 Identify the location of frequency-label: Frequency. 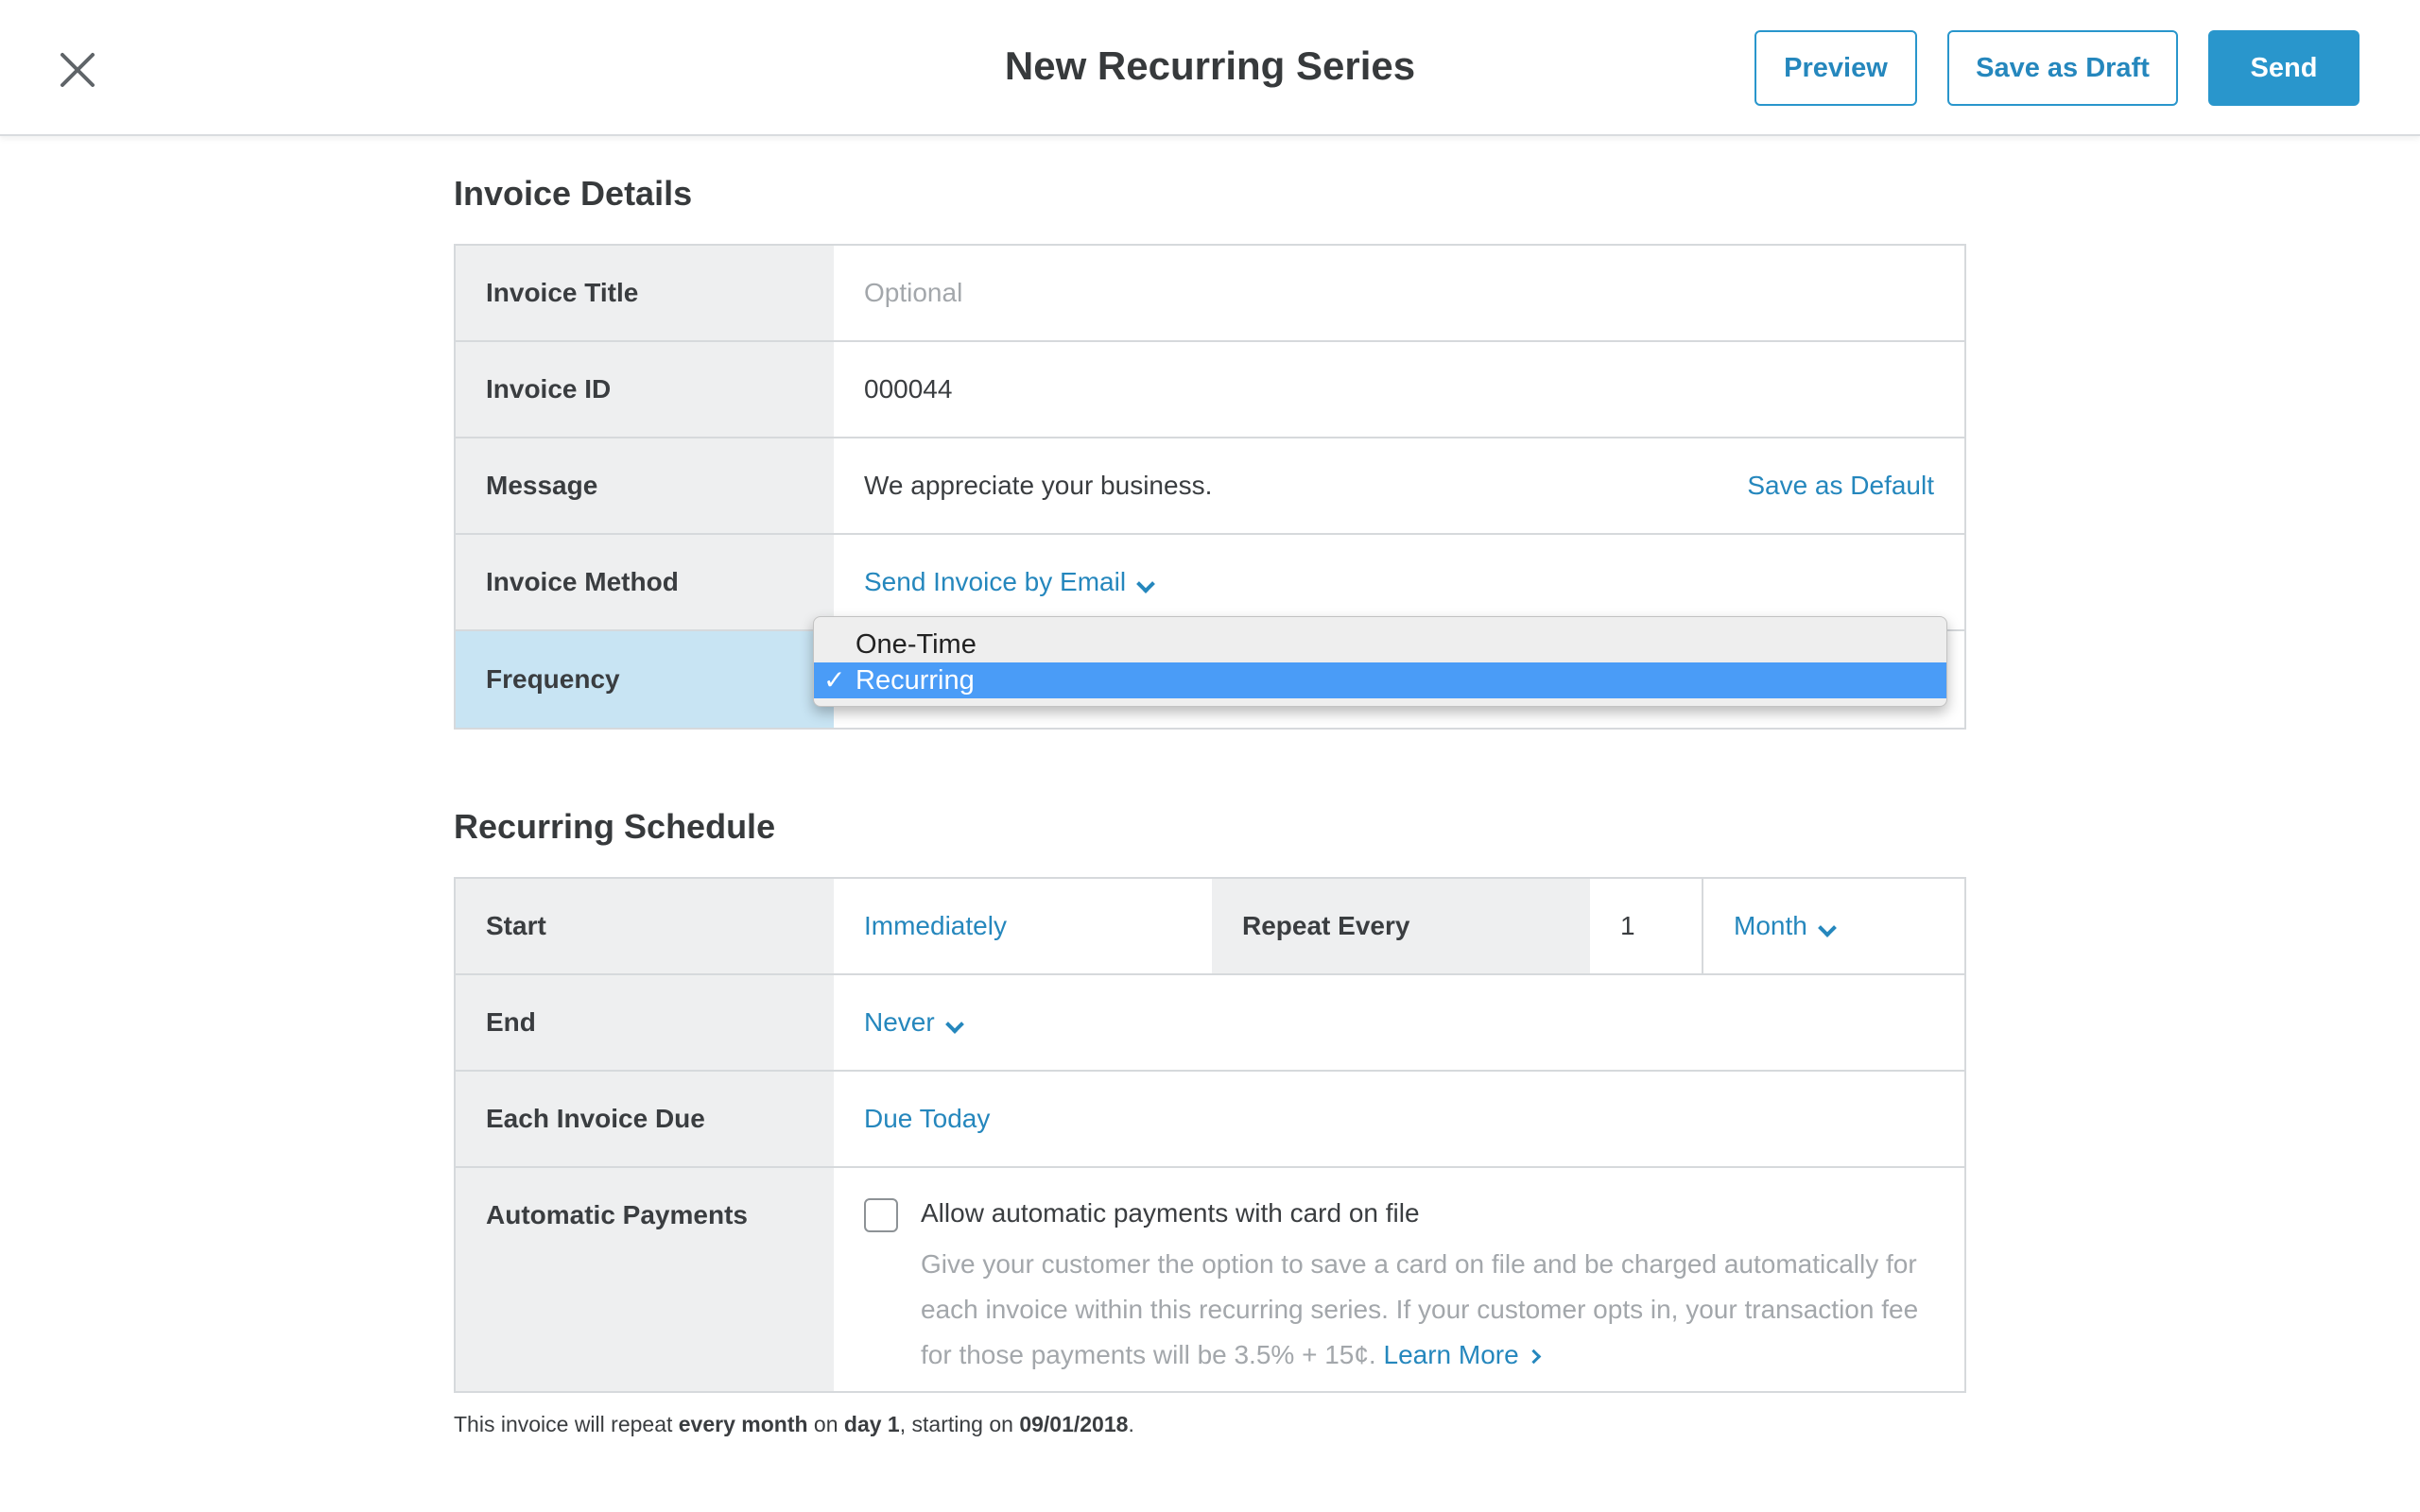
(645, 679).